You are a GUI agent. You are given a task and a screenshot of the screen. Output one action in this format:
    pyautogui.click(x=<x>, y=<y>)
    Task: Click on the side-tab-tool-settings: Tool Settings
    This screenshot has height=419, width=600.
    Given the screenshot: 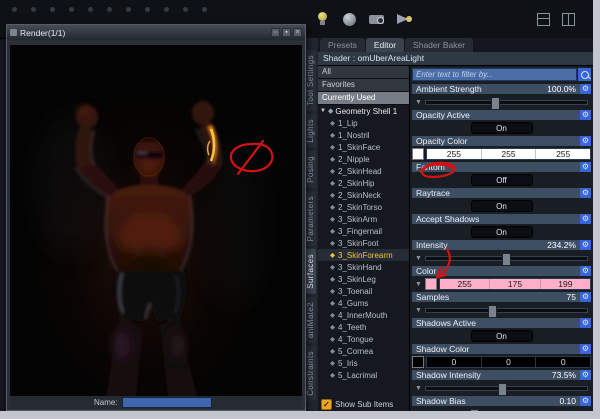 What is the action you would take?
    pyautogui.click(x=310, y=81)
    